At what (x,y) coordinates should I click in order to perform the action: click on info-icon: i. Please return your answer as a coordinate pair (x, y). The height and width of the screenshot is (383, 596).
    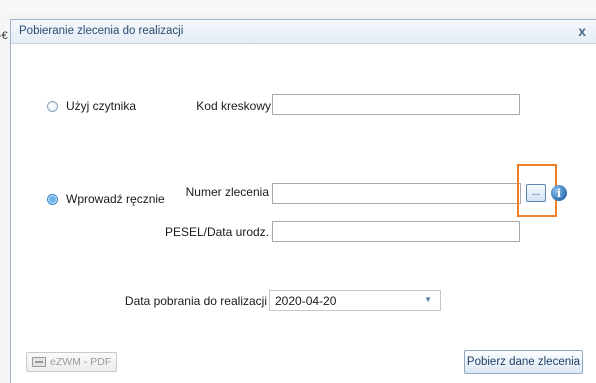
    Looking at the image, I should click on (559, 193).